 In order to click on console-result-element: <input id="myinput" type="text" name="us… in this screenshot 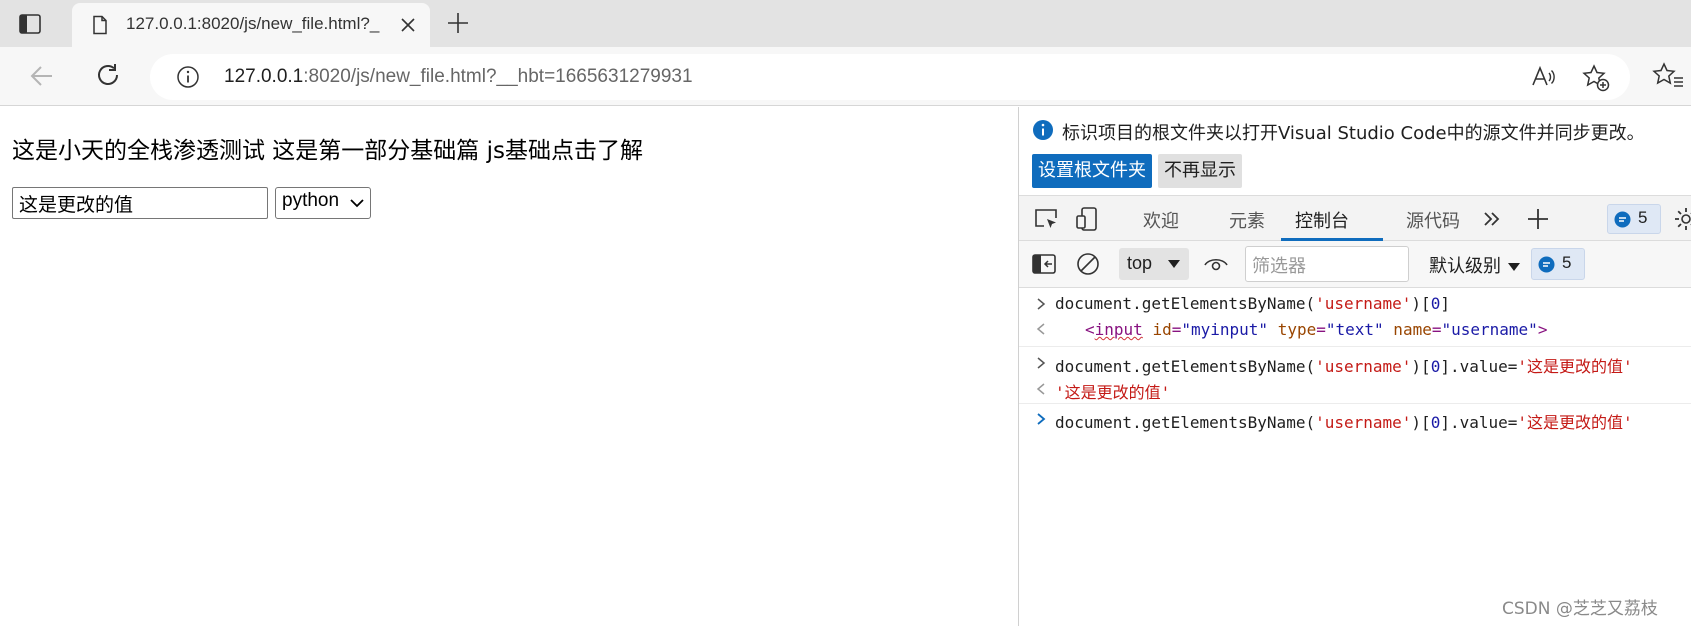, I will do `click(1316, 329)`.